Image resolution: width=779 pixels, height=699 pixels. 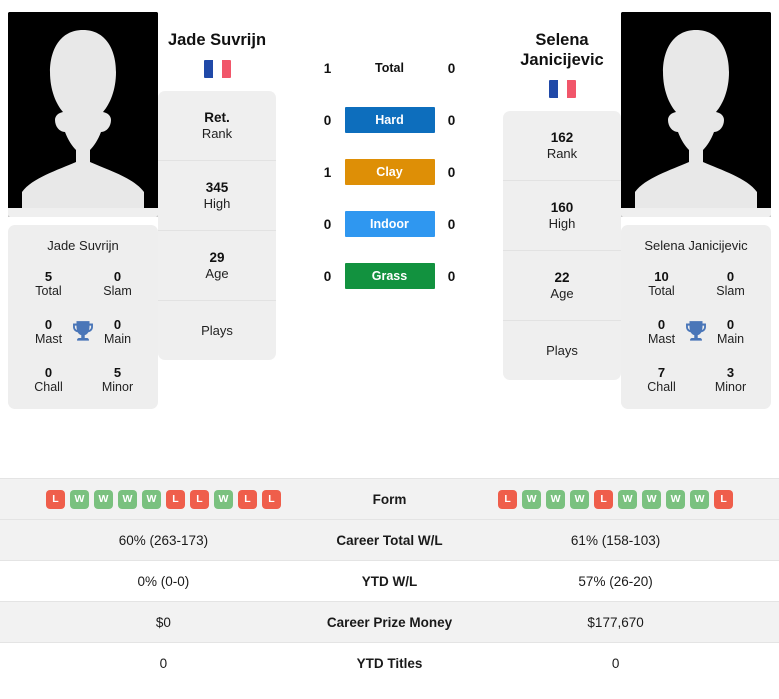 I want to click on row-label-career_total_wl: Career Total W/L, so click(x=389, y=540).